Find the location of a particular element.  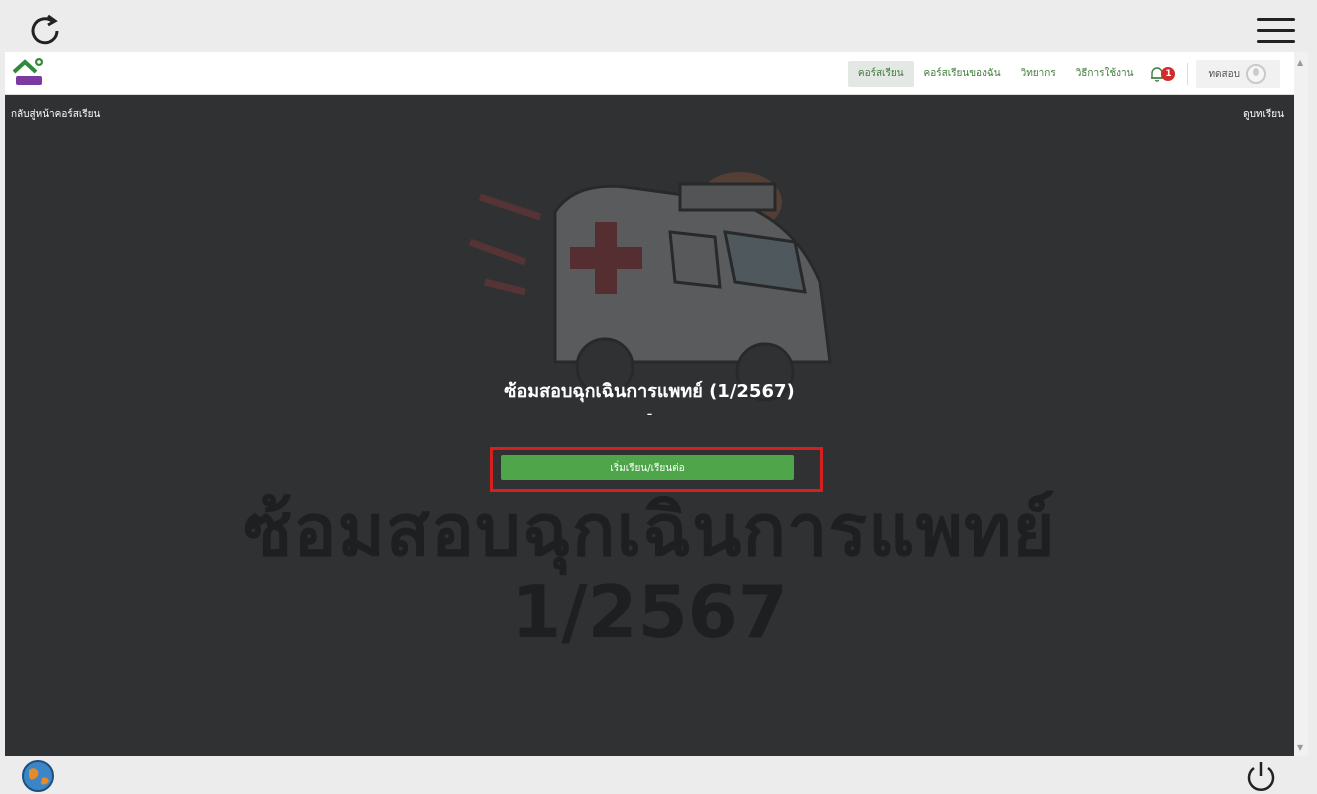

avatar-icon is located at coordinates (1256, 74).